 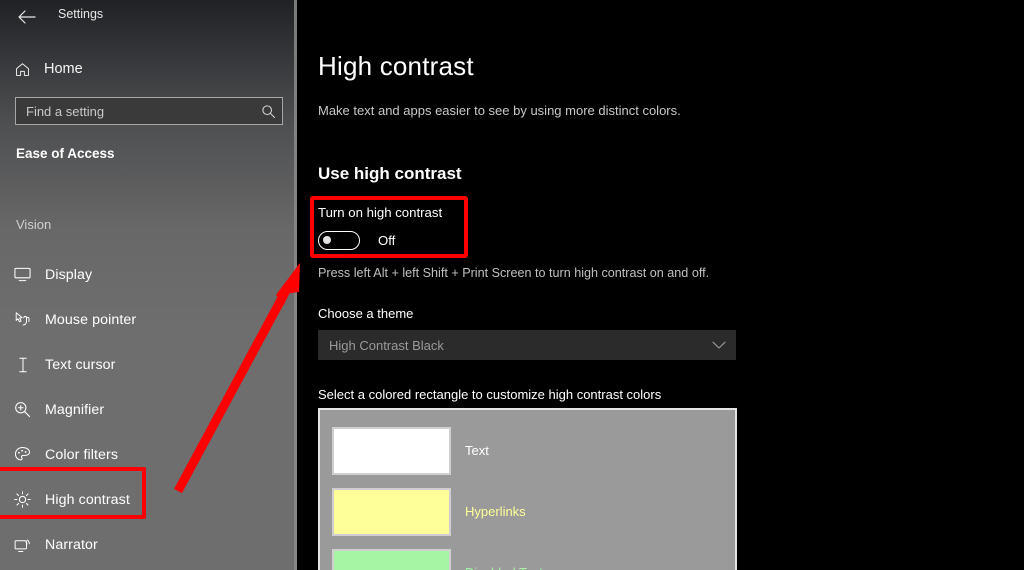 What do you see at coordinates (22, 499) in the screenshot?
I see `brightness-sun-icon` at bounding box center [22, 499].